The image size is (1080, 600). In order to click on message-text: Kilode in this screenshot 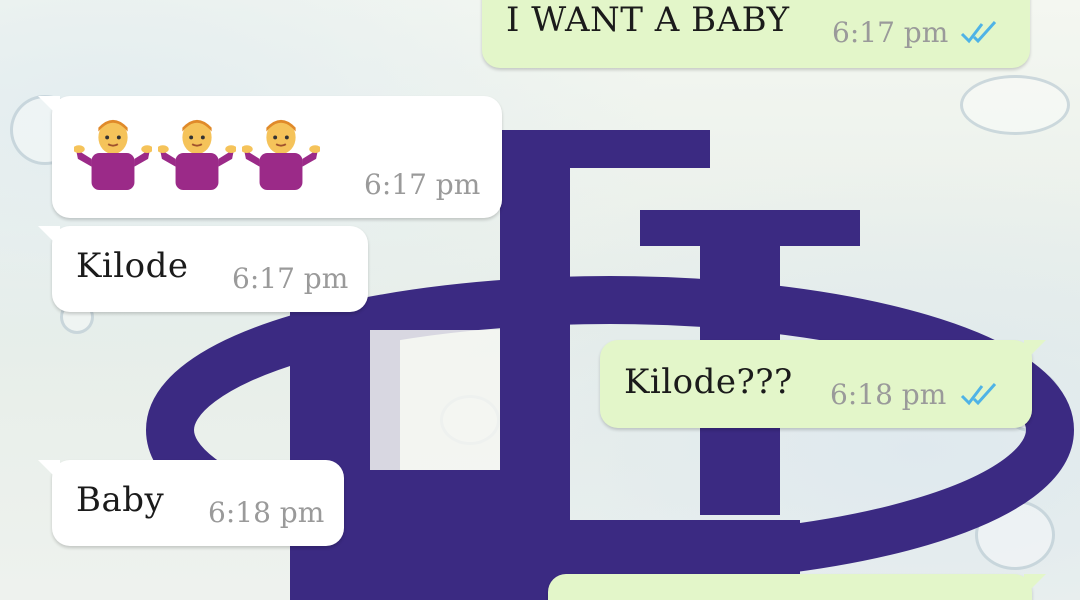, I will do `click(132, 266)`.